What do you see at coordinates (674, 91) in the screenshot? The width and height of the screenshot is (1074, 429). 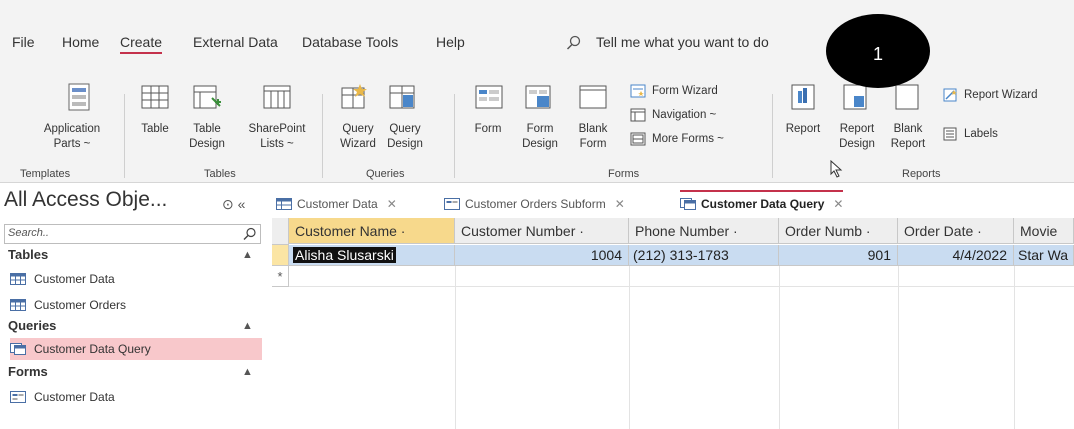 I see `form-wizard-button: Form Wizard` at bounding box center [674, 91].